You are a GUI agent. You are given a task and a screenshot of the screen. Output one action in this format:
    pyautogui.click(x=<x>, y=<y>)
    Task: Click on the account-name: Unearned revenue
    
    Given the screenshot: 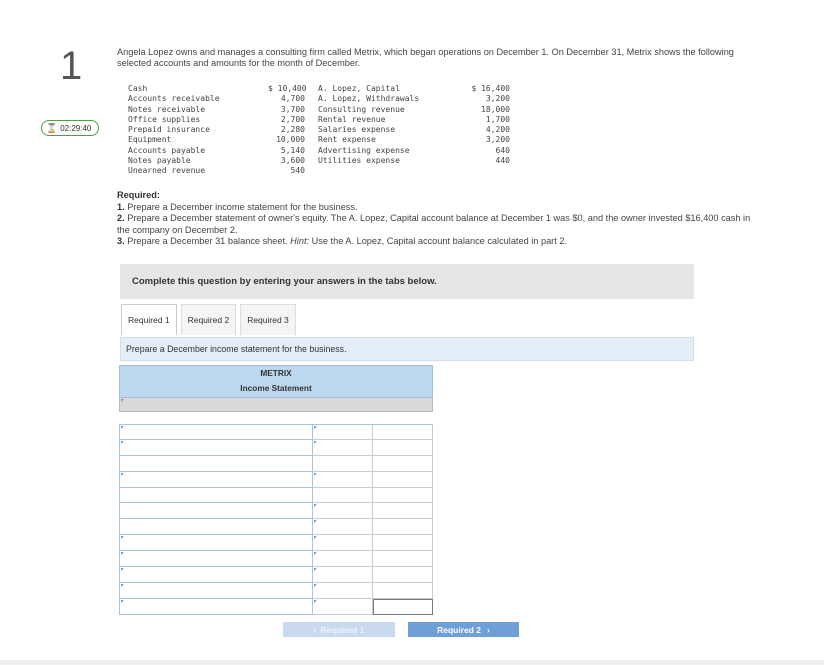 What is the action you would take?
    pyautogui.click(x=167, y=171)
    